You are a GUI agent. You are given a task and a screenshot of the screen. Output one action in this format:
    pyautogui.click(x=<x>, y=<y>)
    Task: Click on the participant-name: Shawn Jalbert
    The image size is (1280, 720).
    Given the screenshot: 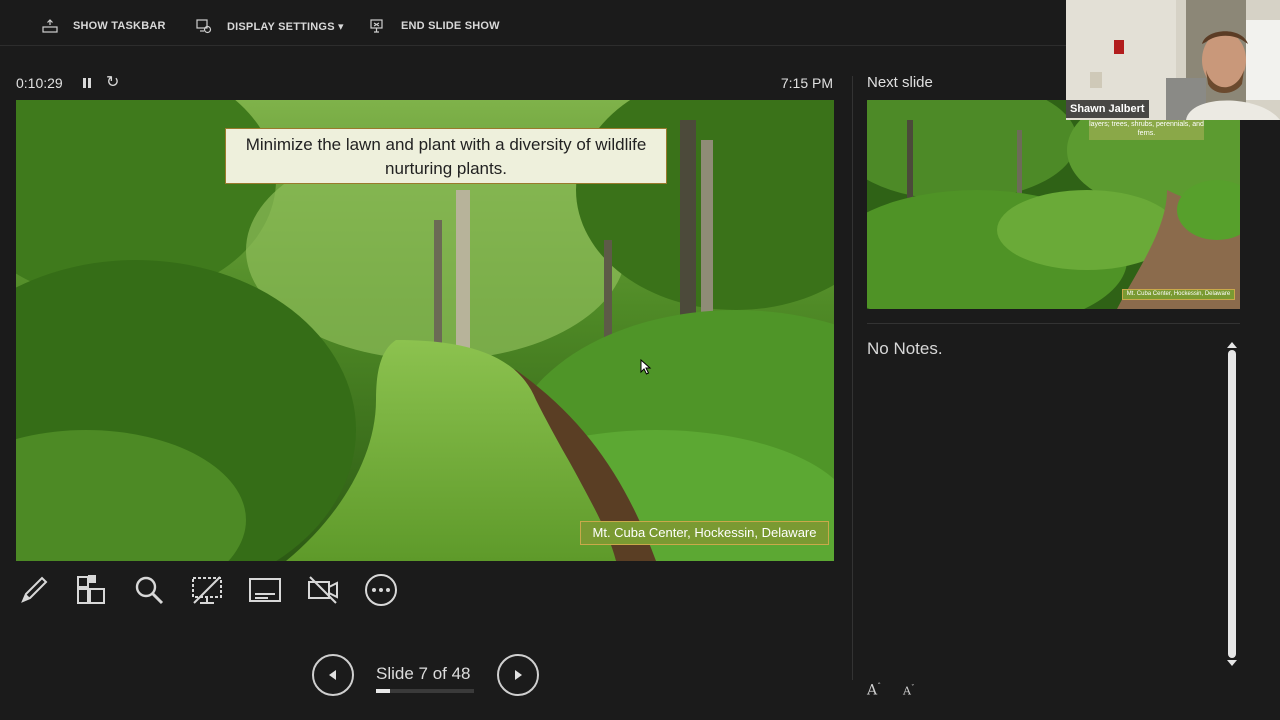 What is the action you would take?
    pyautogui.click(x=1107, y=109)
    